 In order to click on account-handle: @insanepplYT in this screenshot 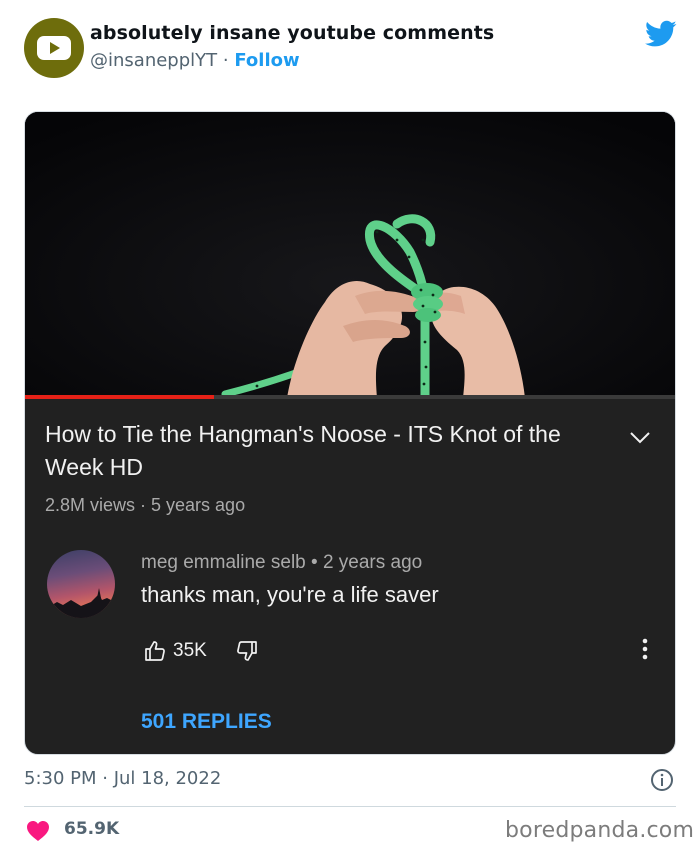, I will do `click(153, 60)`.